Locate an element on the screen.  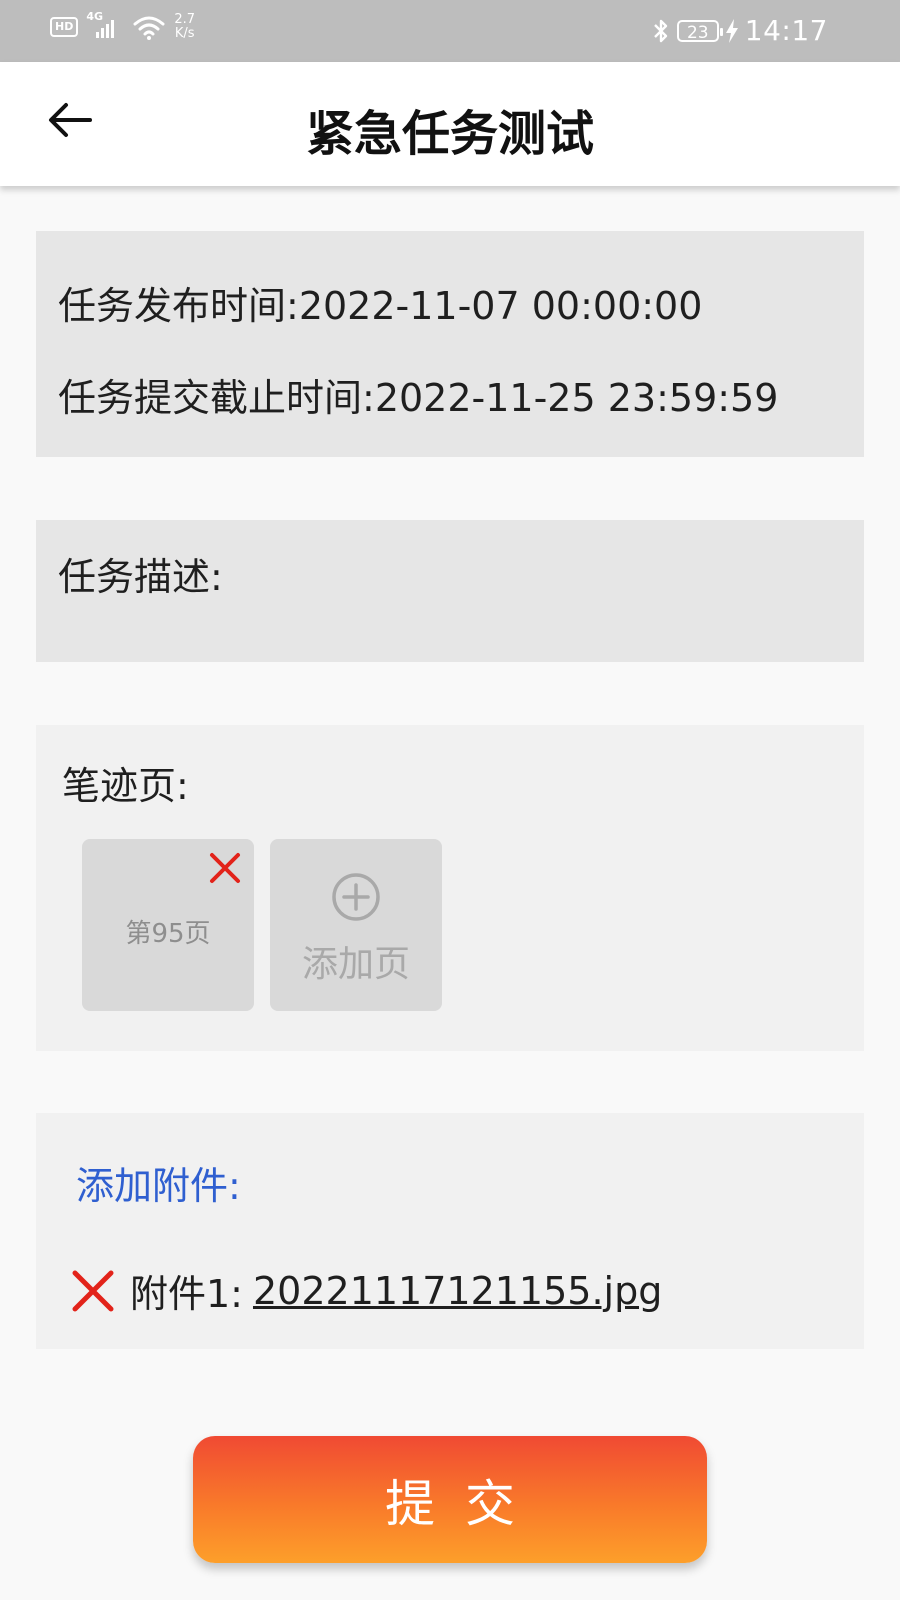
task-description-card: 任务描述: is located at coordinates (450, 591).